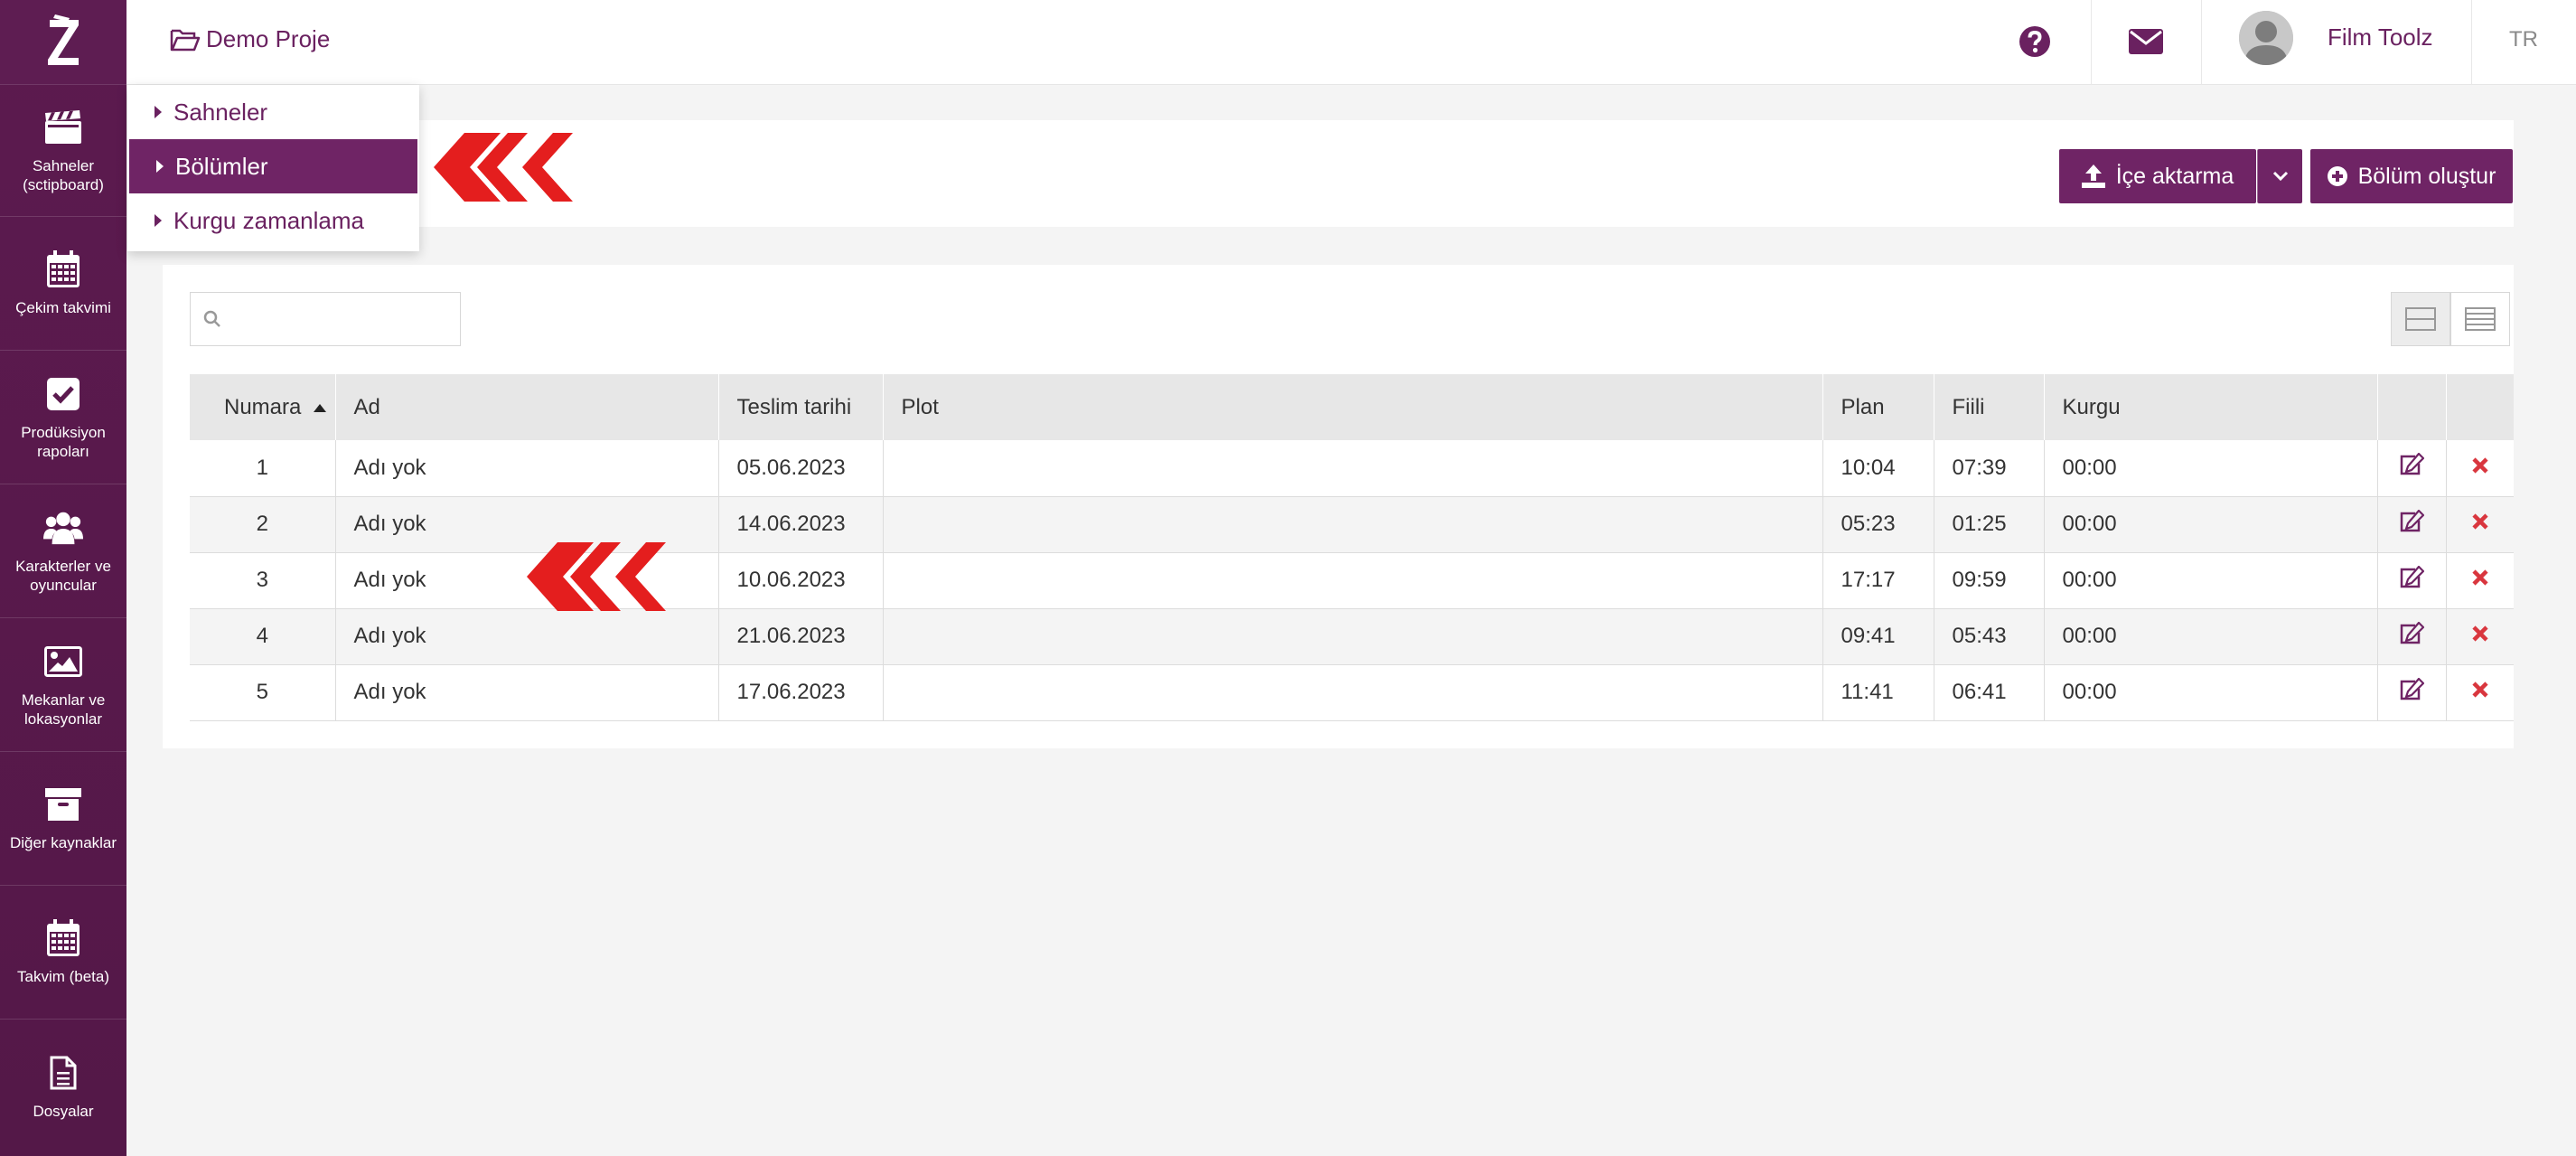 This screenshot has width=2576, height=1156. I want to click on table-row: 5 Adı yok 17.06.2023 11:41 06:41 00:00, so click(1352, 692).